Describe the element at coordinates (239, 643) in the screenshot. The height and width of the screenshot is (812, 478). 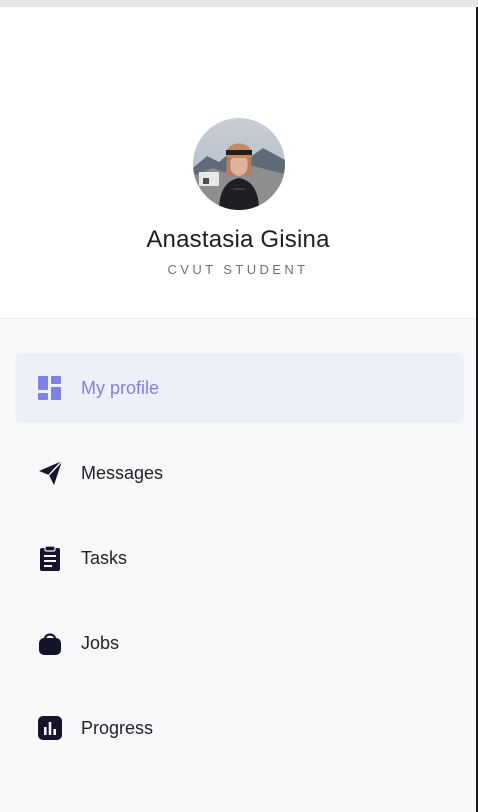
I see `menu-item-jobs: Jobs` at that location.